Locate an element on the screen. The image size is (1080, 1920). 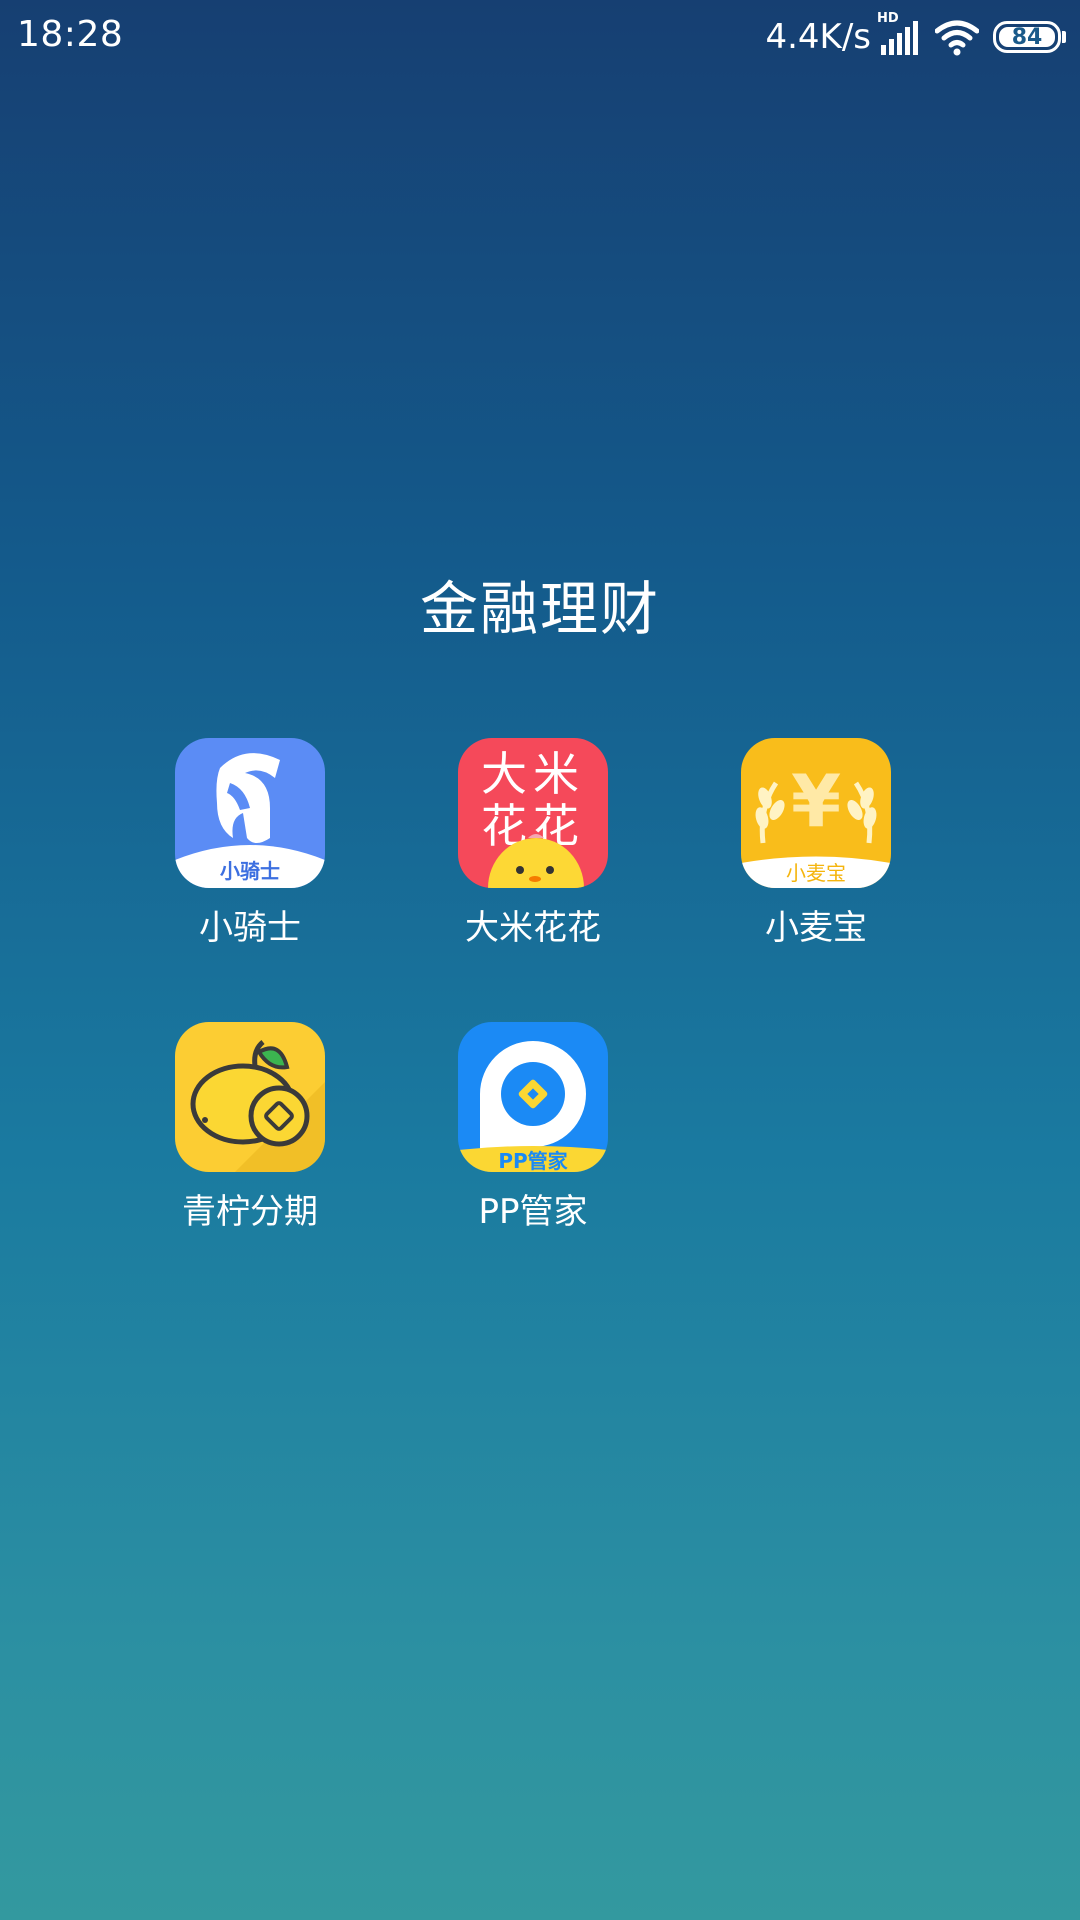
wifi-icon is located at coordinates (957, 37).